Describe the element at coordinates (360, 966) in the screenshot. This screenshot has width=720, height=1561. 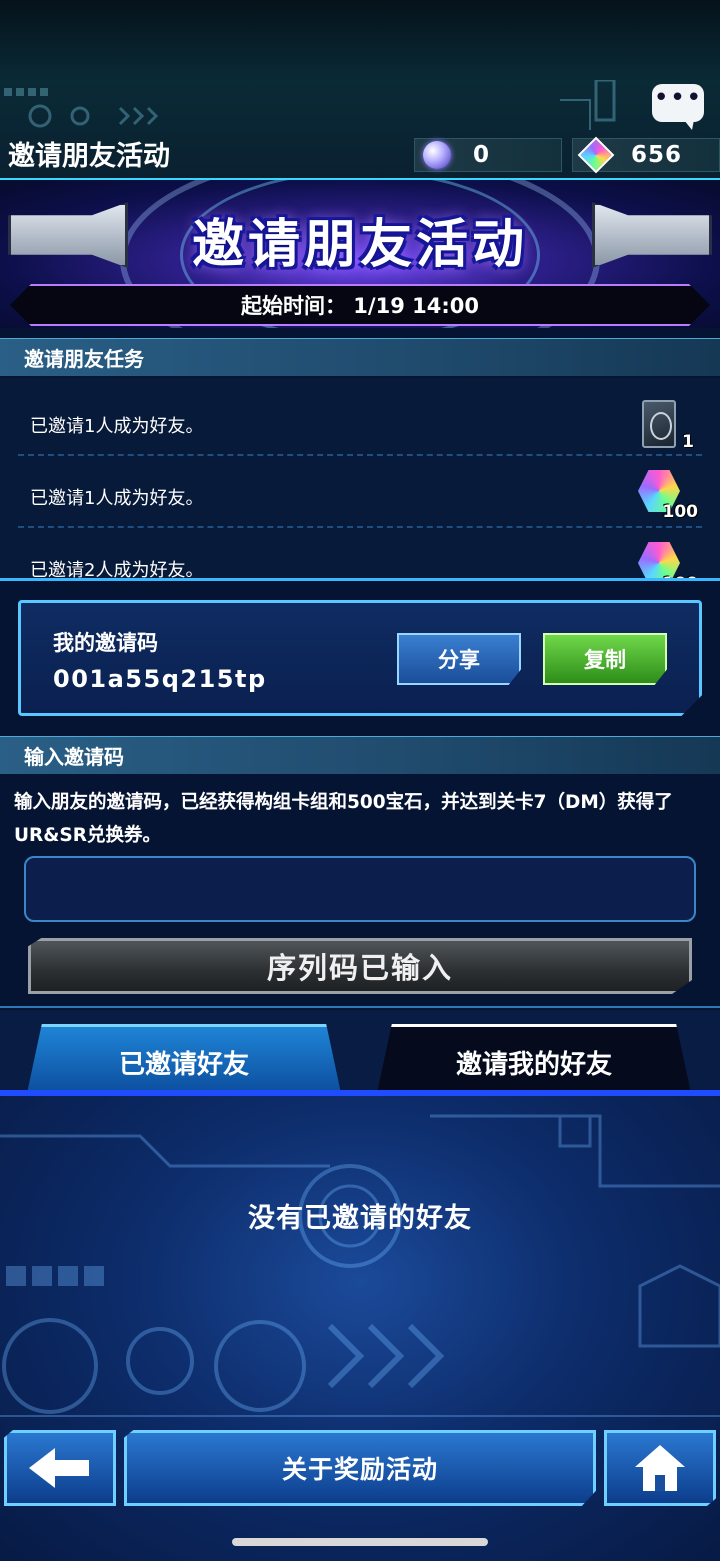
I see `code-submitted-button: 序列码已输入` at that location.